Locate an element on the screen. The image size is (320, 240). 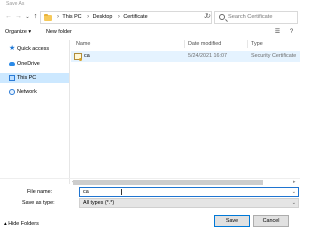
new-folder-button: New folder is located at coordinates (59, 32).